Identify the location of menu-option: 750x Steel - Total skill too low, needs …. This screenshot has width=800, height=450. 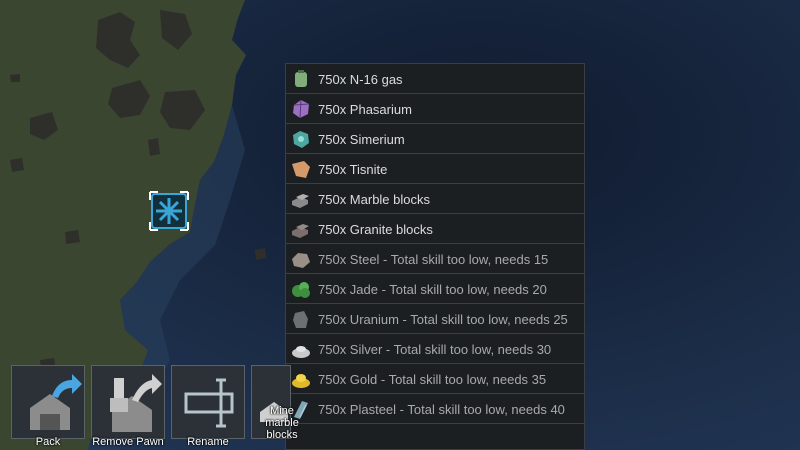
(435, 259).